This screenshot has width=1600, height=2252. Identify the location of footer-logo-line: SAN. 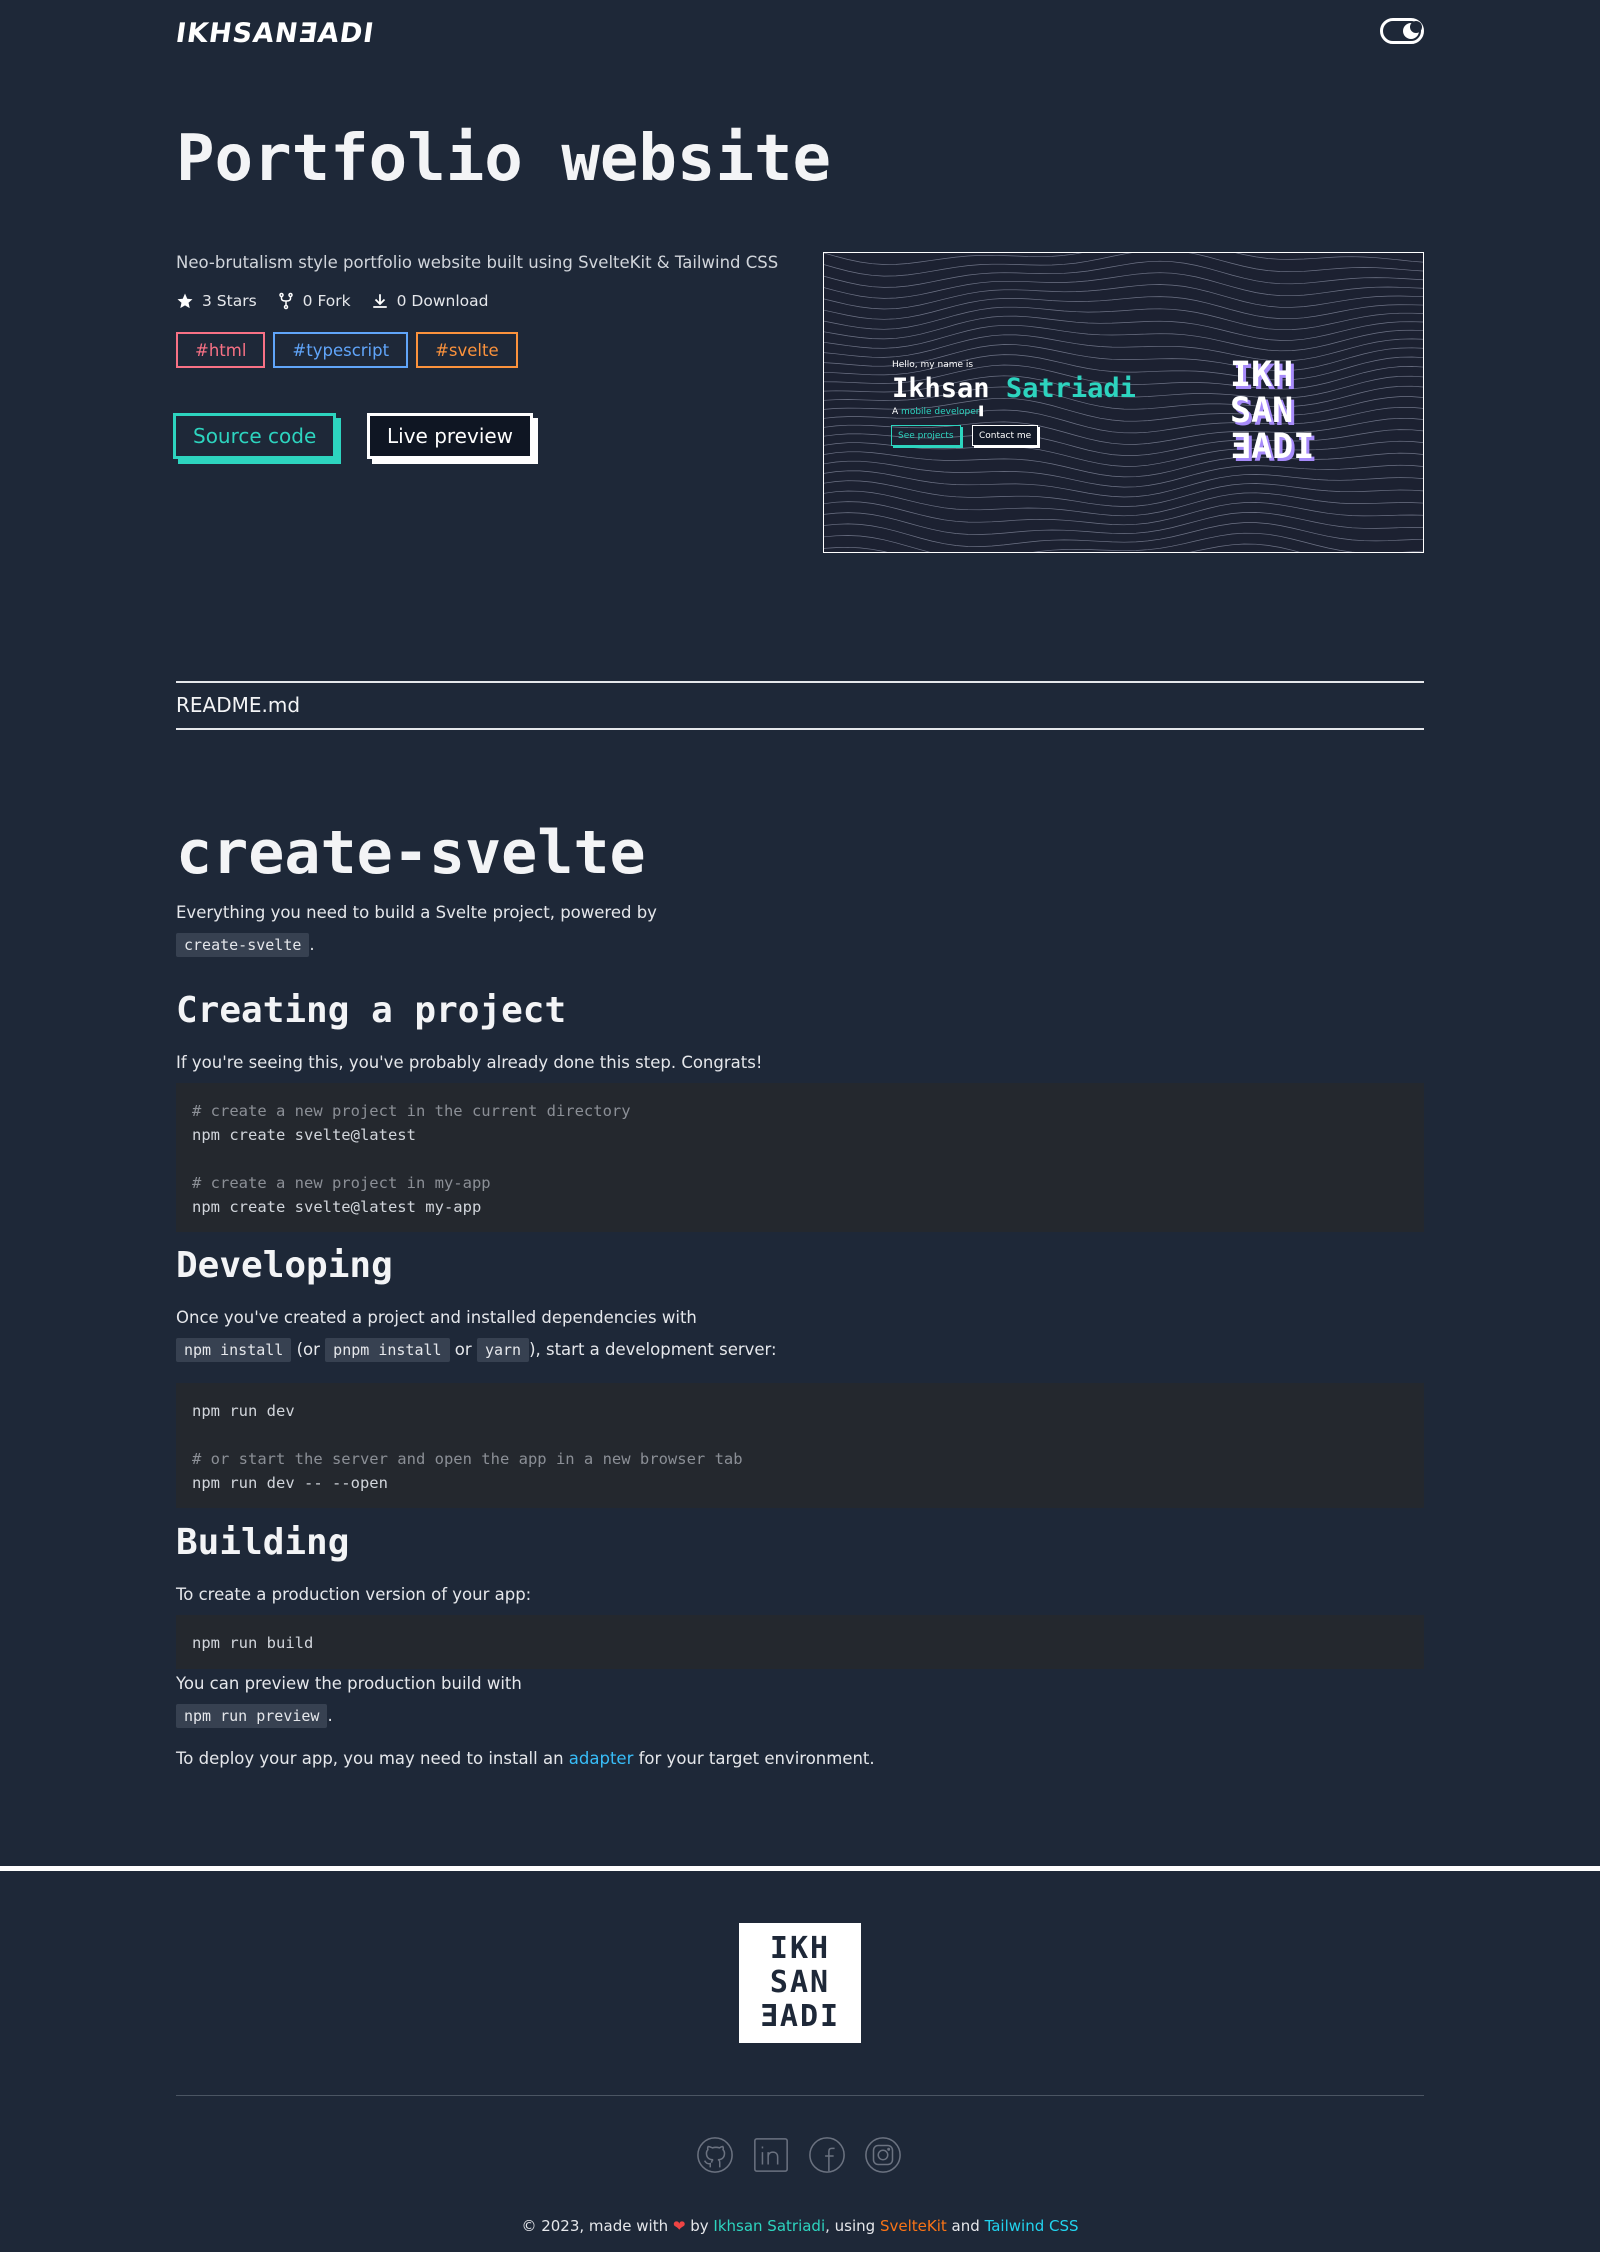
(800, 1982).